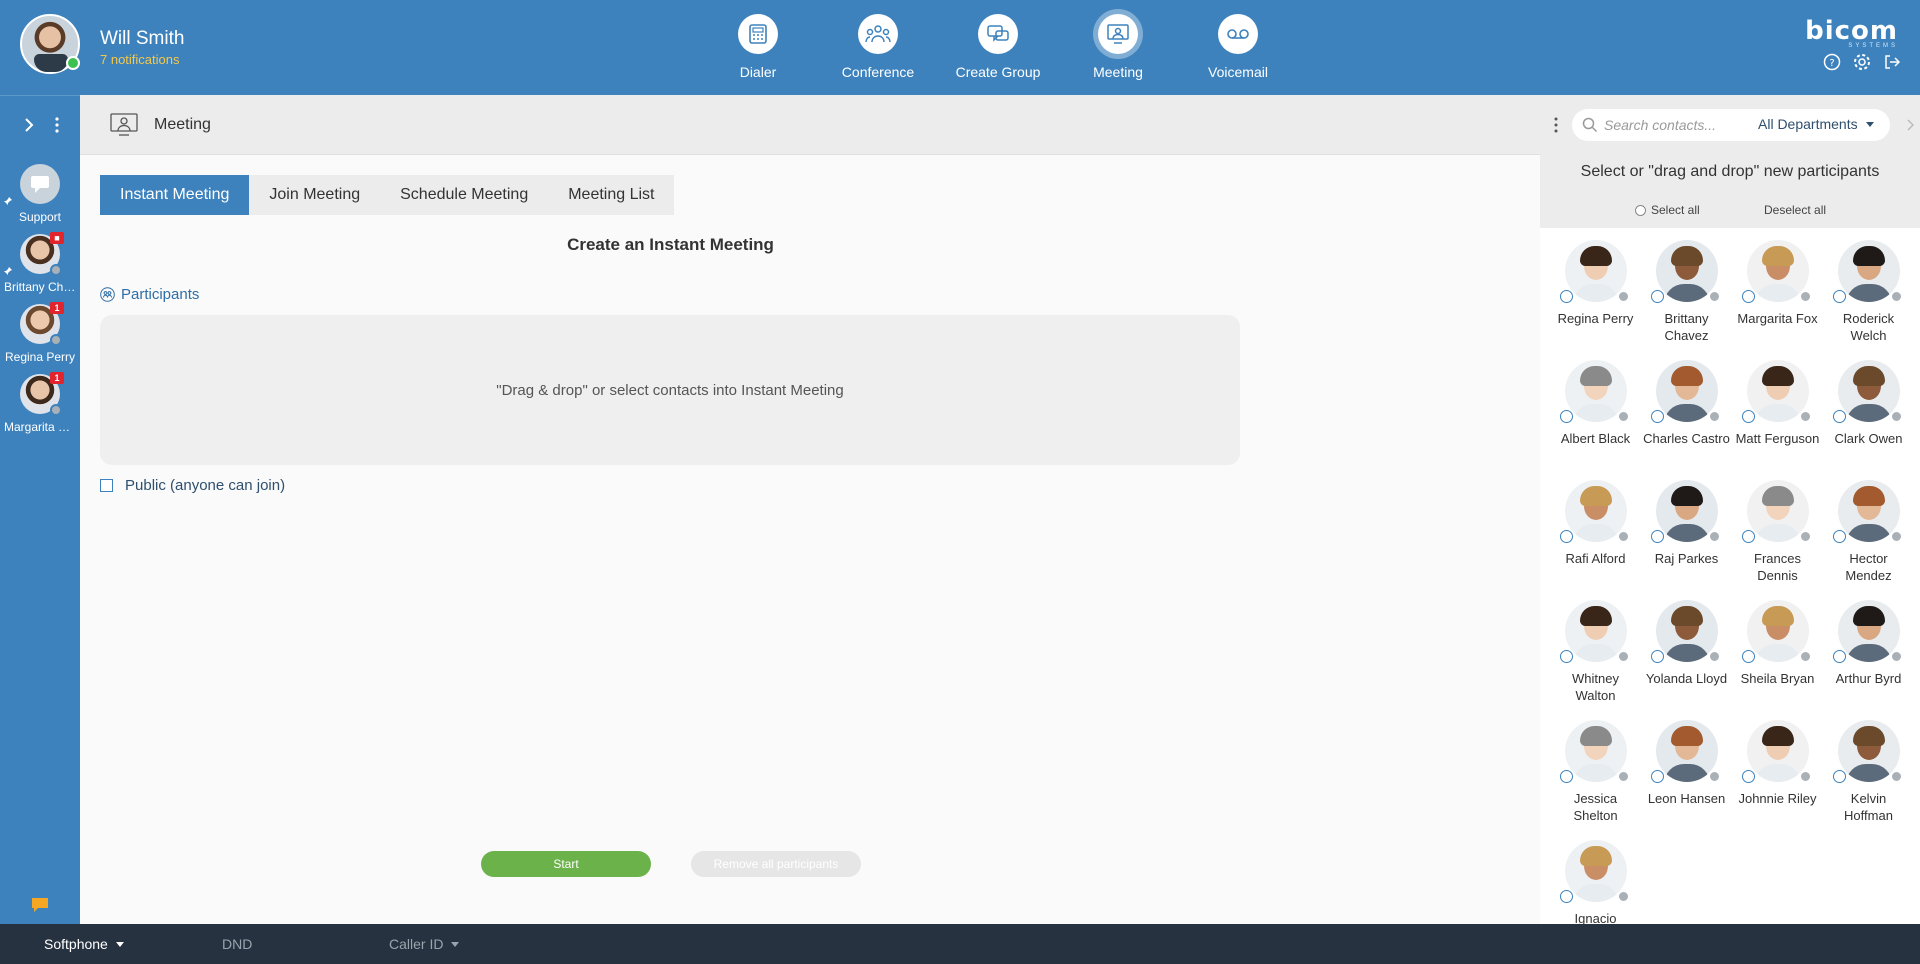 This screenshot has width=1920, height=964. I want to click on sidebar-contact-support: Support, so click(40, 194).